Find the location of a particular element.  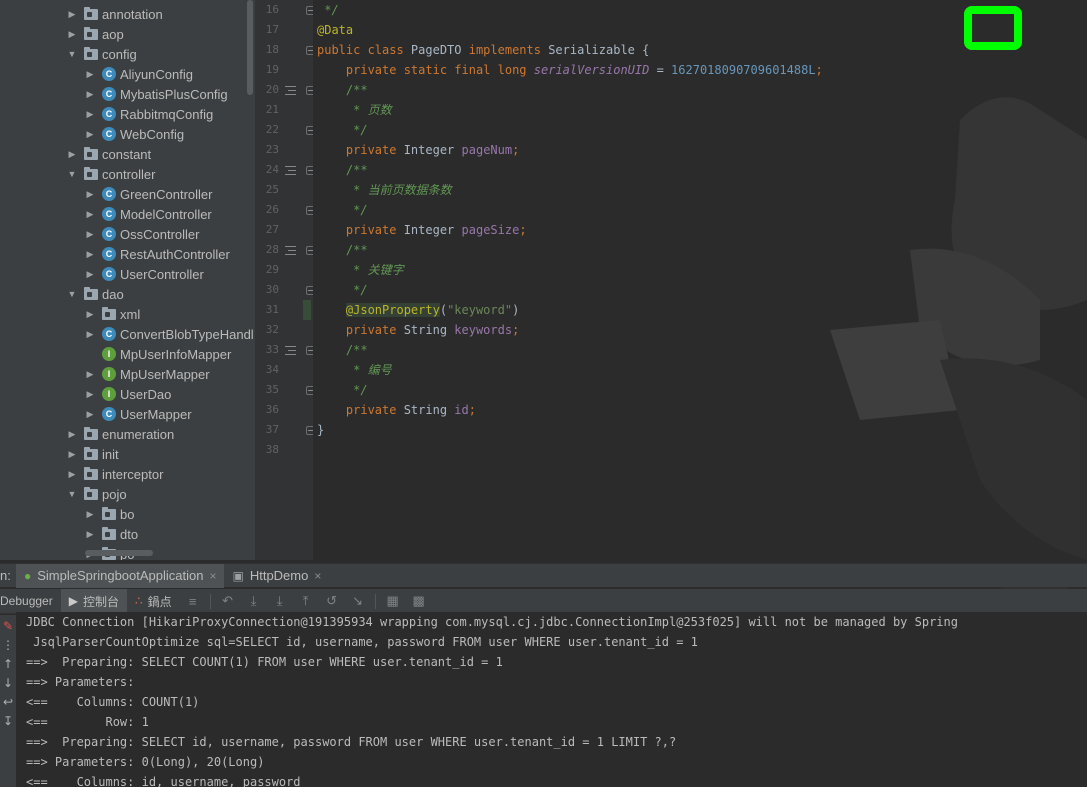

tree-item: ▼ controller is located at coordinates (127, 174).